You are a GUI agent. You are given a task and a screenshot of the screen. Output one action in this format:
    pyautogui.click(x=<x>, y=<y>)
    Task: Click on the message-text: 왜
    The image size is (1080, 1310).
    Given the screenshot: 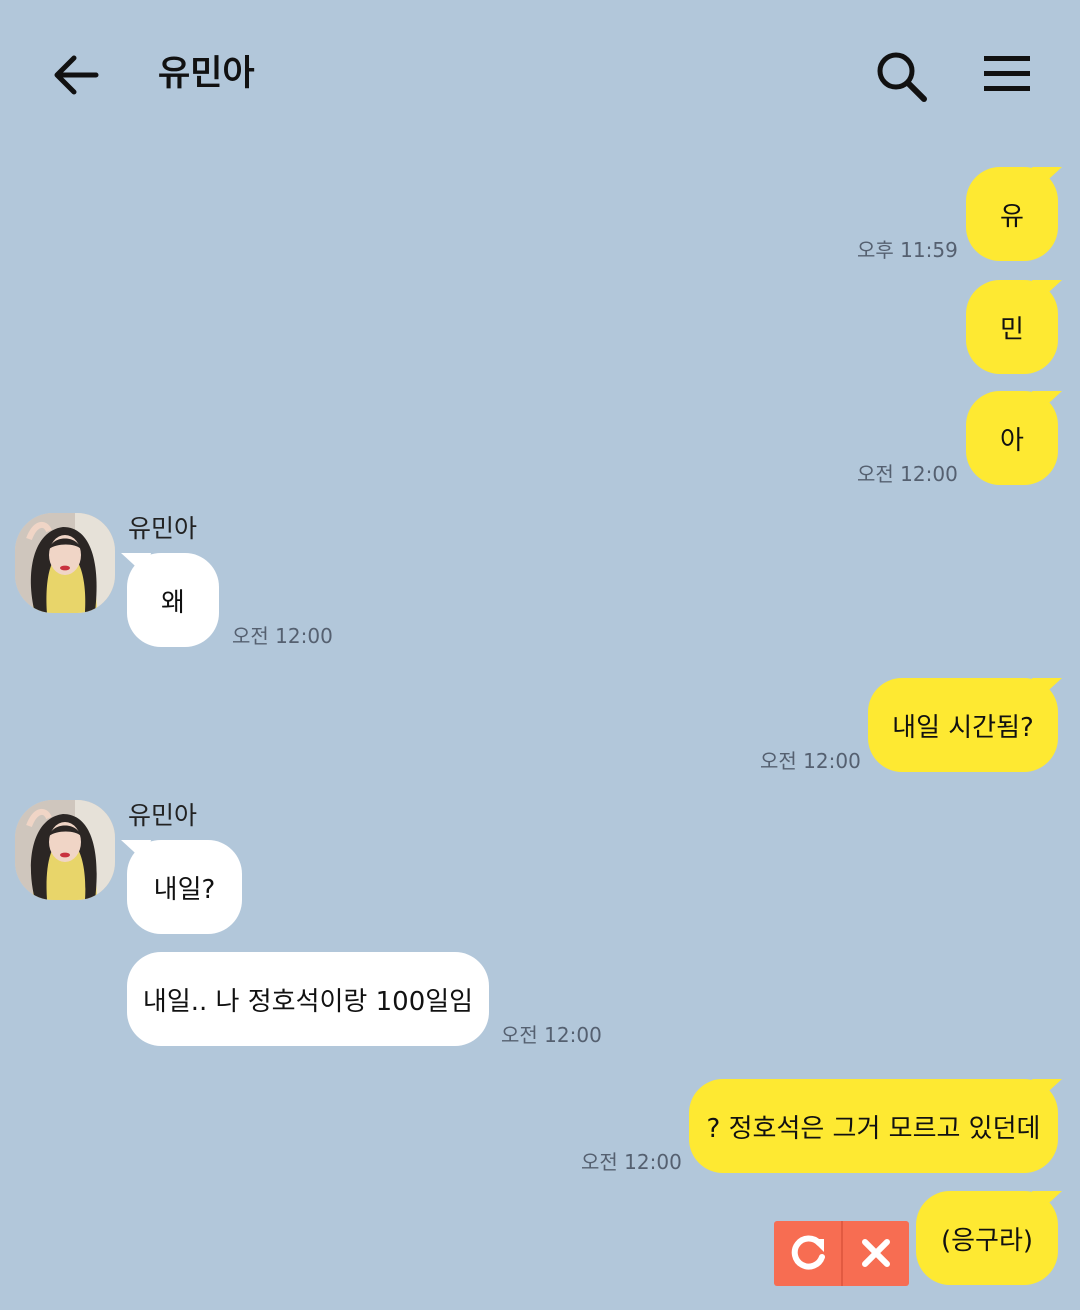 What is the action you would take?
    pyautogui.click(x=173, y=602)
    